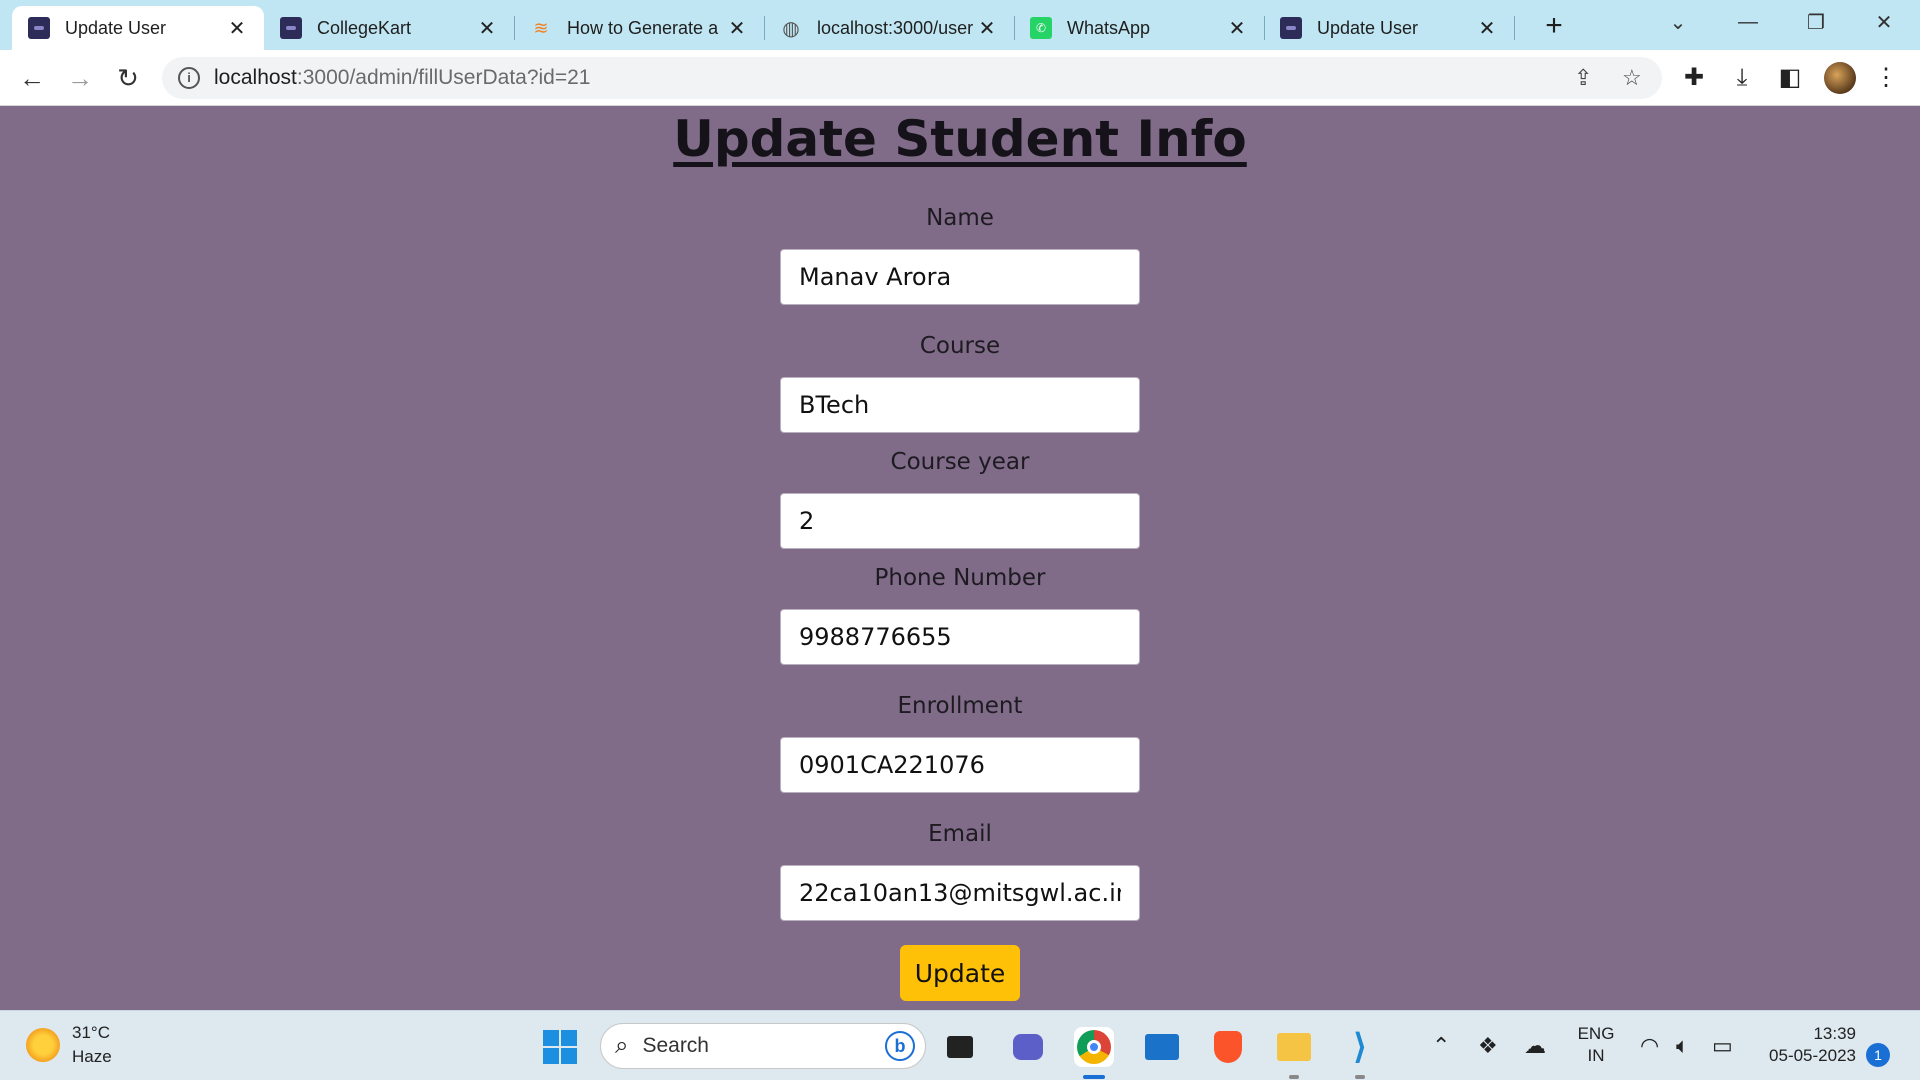 This screenshot has height=1080, width=1920. I want to click on bookmark-star-icon: ☆, so click(1632, 78).